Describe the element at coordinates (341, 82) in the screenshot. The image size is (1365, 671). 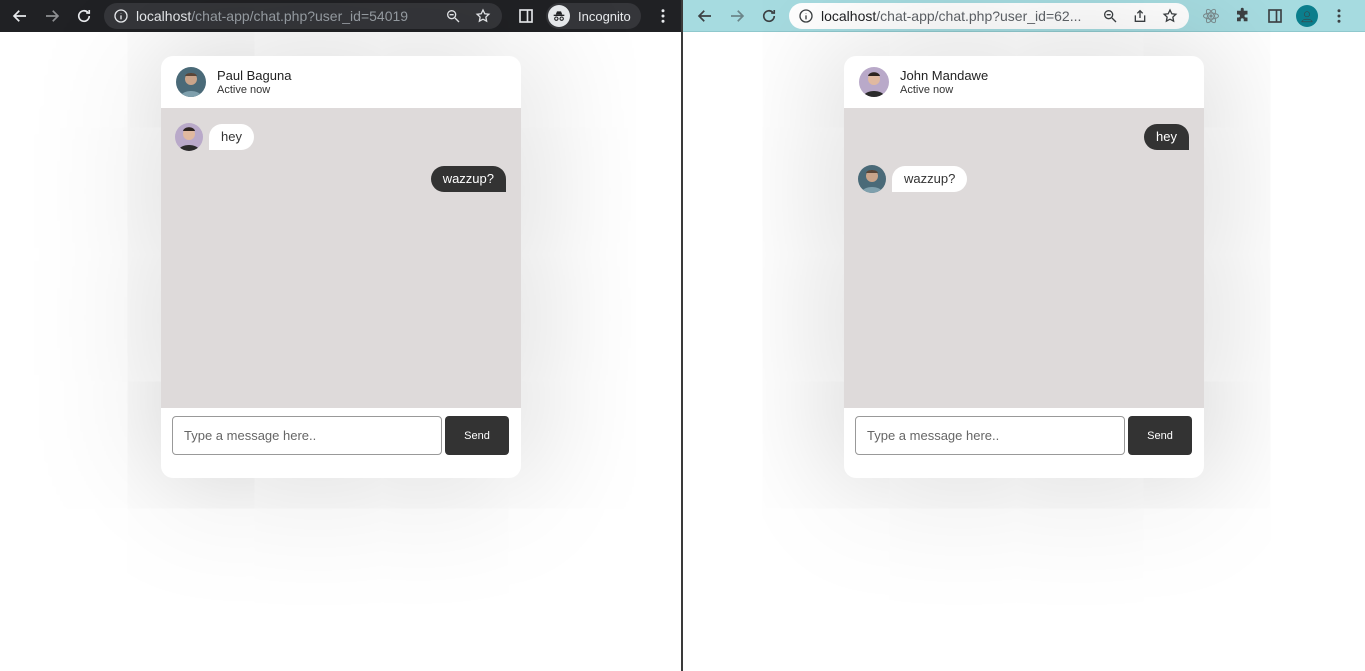
I see `chat-header: Paul Baguna Active now` at that location.